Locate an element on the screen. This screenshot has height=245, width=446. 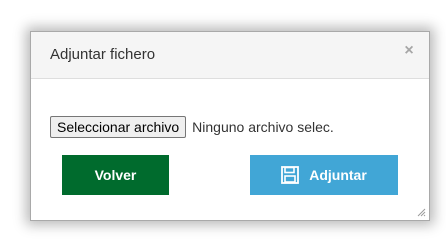
floppy-disk-icon is located at coordinates (290, 175).